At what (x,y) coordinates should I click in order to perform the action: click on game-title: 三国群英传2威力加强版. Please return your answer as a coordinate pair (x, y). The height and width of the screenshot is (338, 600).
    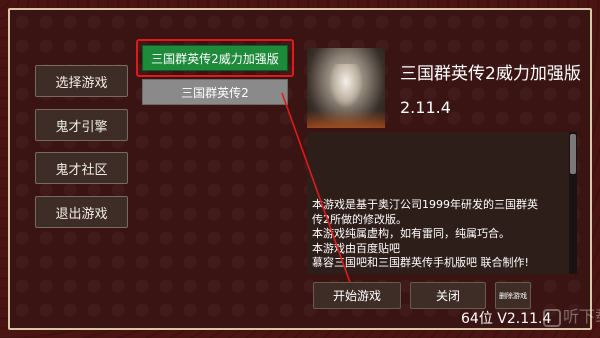
    Looking at the image, I should click on (490, 74).